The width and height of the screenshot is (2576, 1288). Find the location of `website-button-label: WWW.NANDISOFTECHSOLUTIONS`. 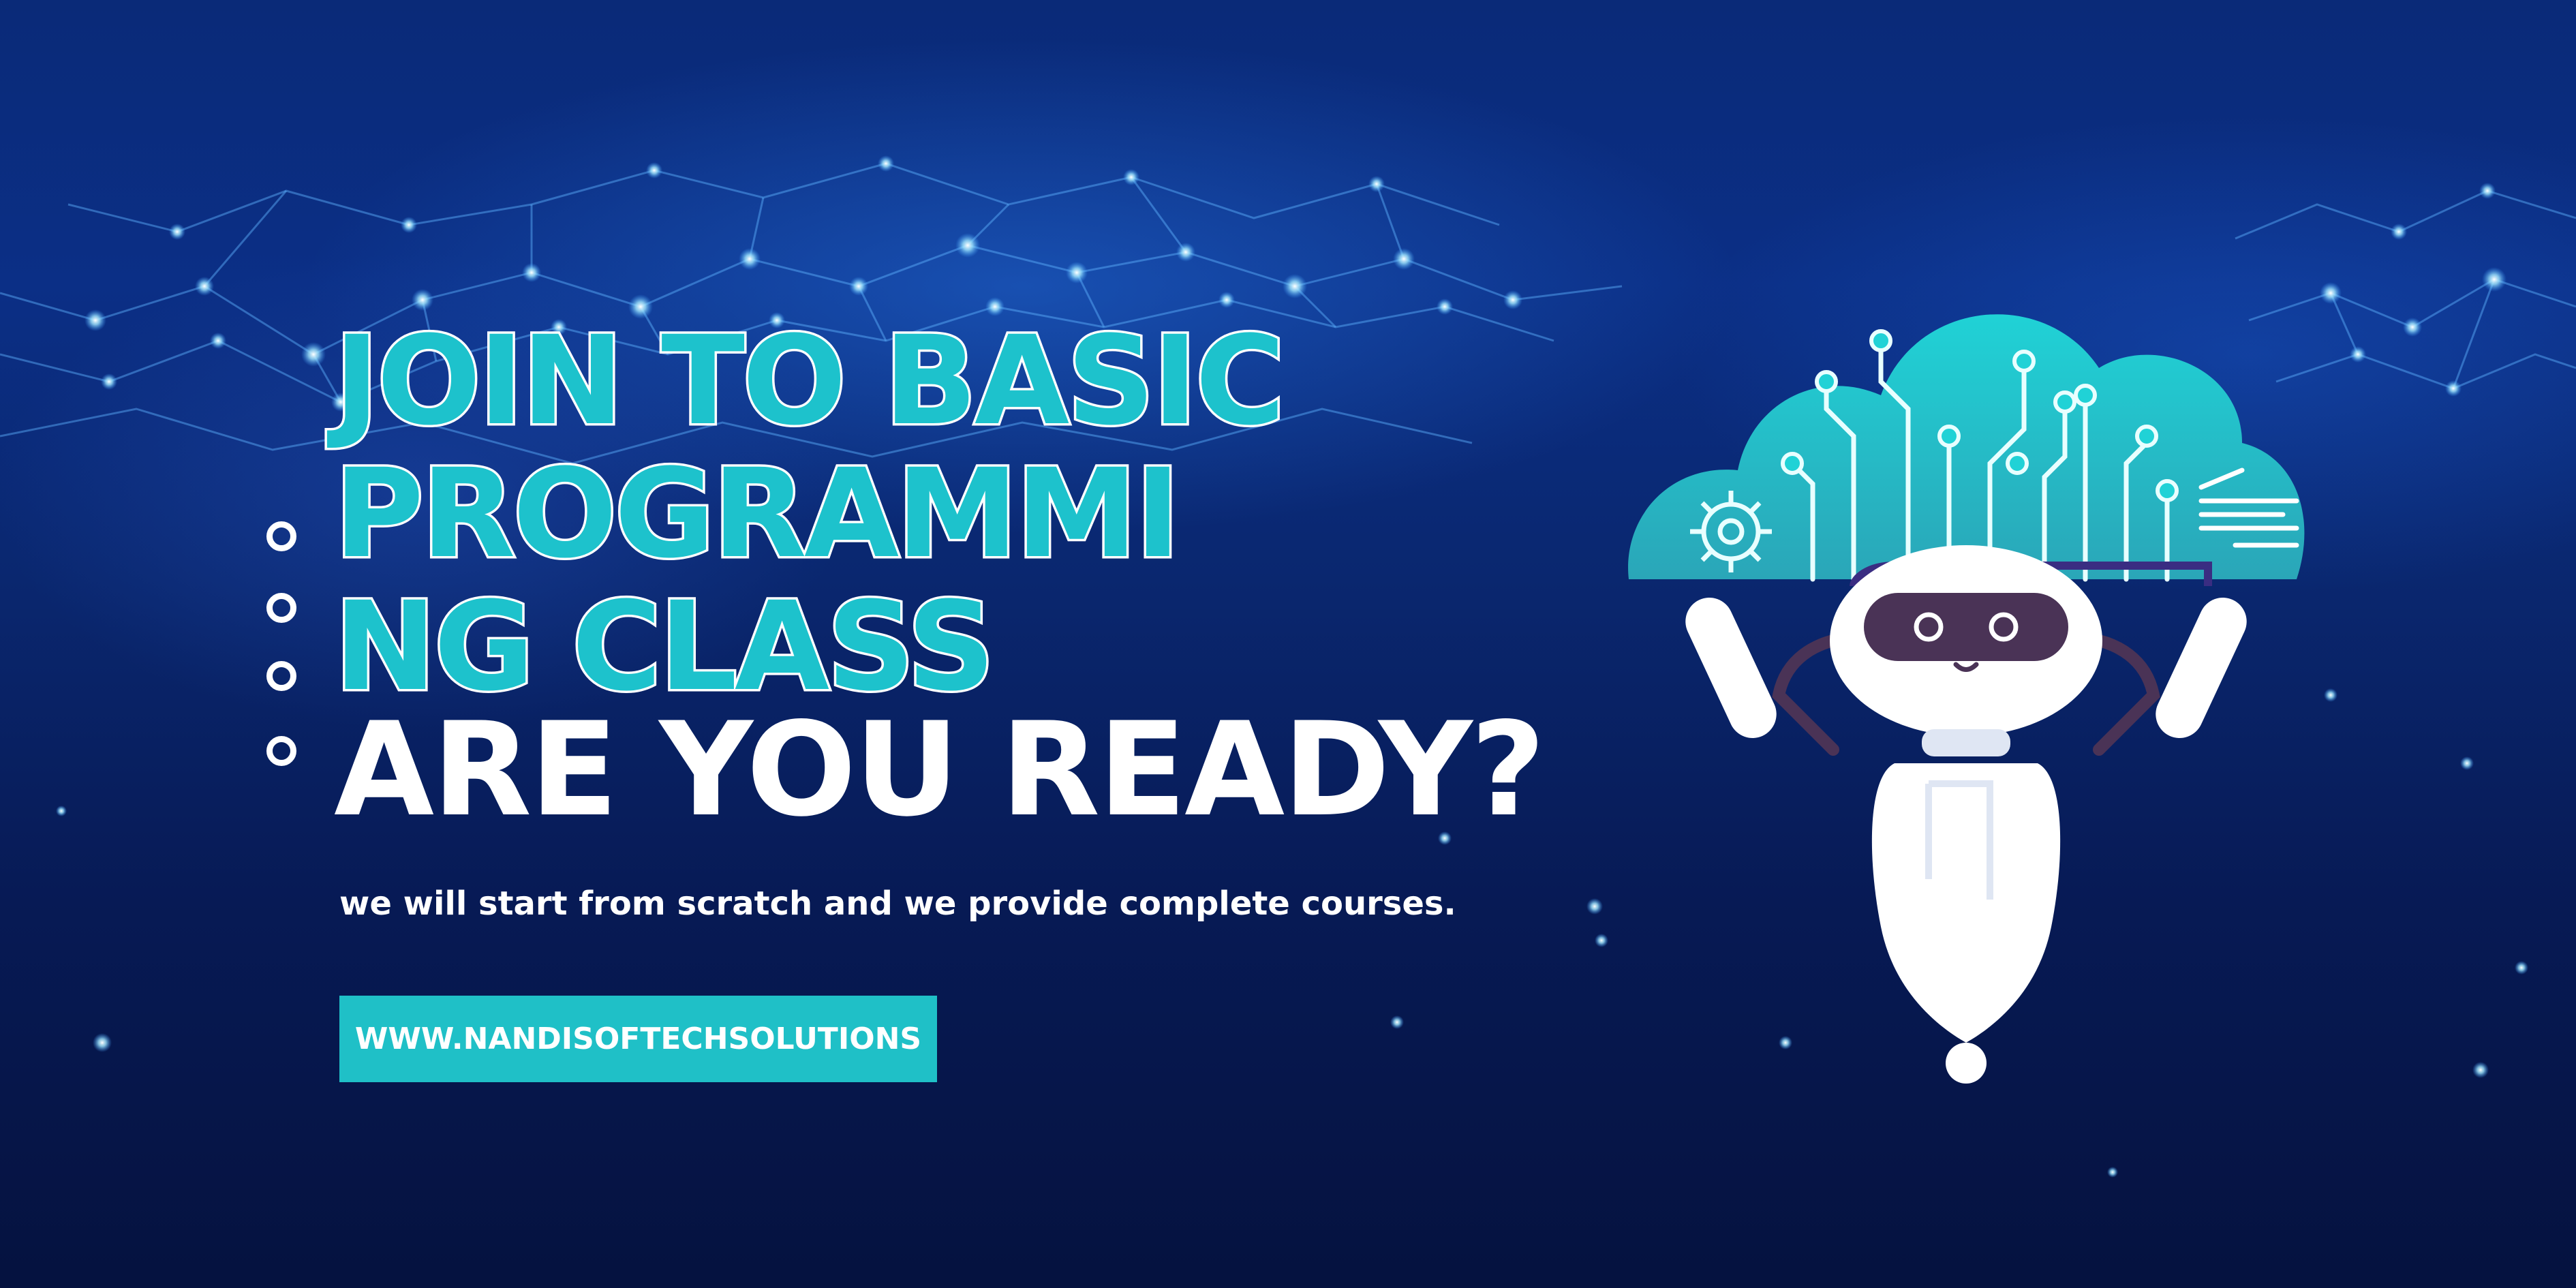

website-button-label: WWW.NANDISOFTECHSOLUTIONS is located at coordinates (638, 1039).